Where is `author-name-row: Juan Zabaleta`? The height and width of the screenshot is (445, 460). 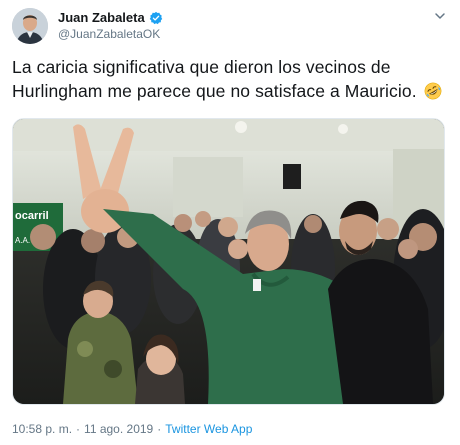 author-name-row: Juan Zabaleta is located at coordinates (110, 17).